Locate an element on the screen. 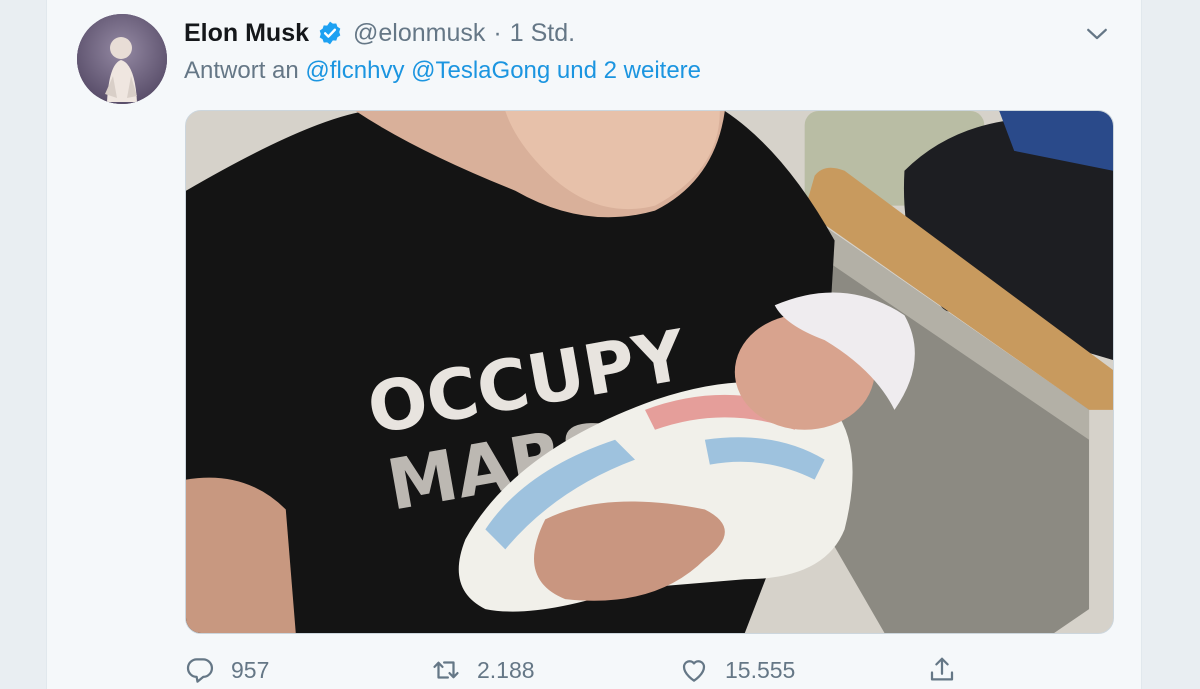 The height and width of the screenshot is (689, 1200). reply-bubble-icon is located at coordinates (200, 670).